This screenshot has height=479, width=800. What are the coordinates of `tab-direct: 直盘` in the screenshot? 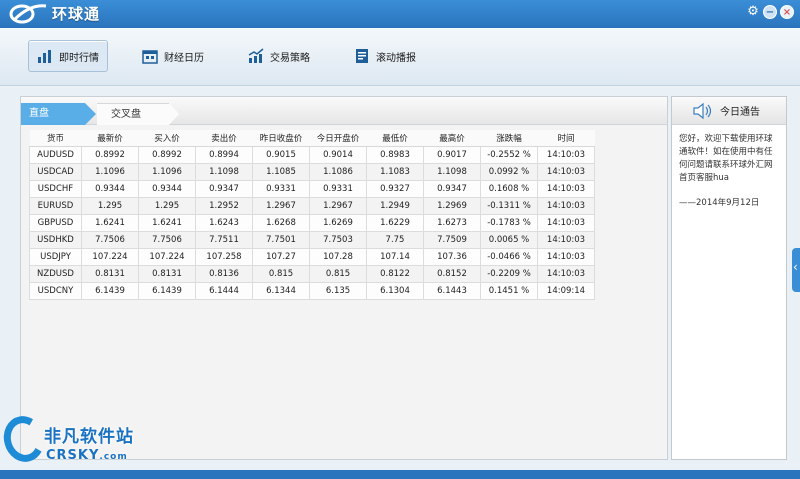 It's located at (58, 114).